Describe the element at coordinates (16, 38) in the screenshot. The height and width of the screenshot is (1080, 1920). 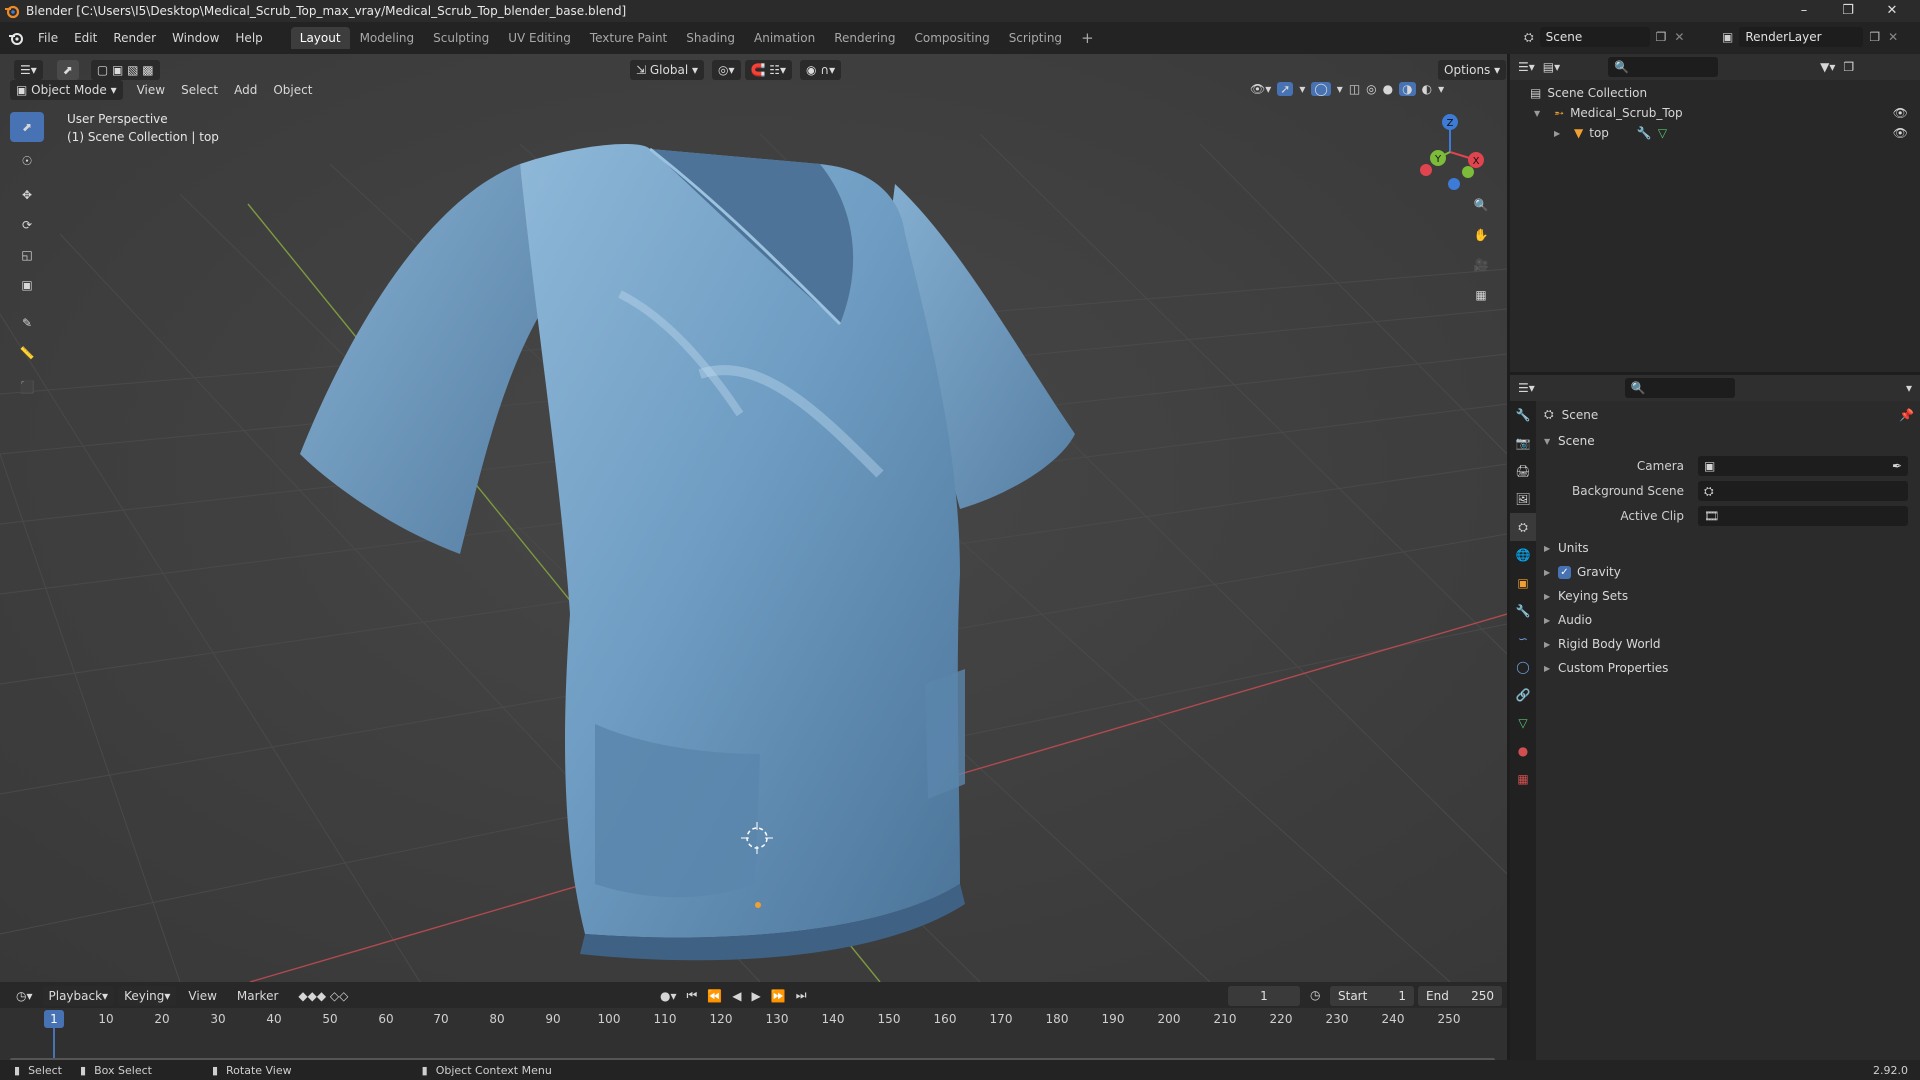
I see `blender-menu-icon` at that location.